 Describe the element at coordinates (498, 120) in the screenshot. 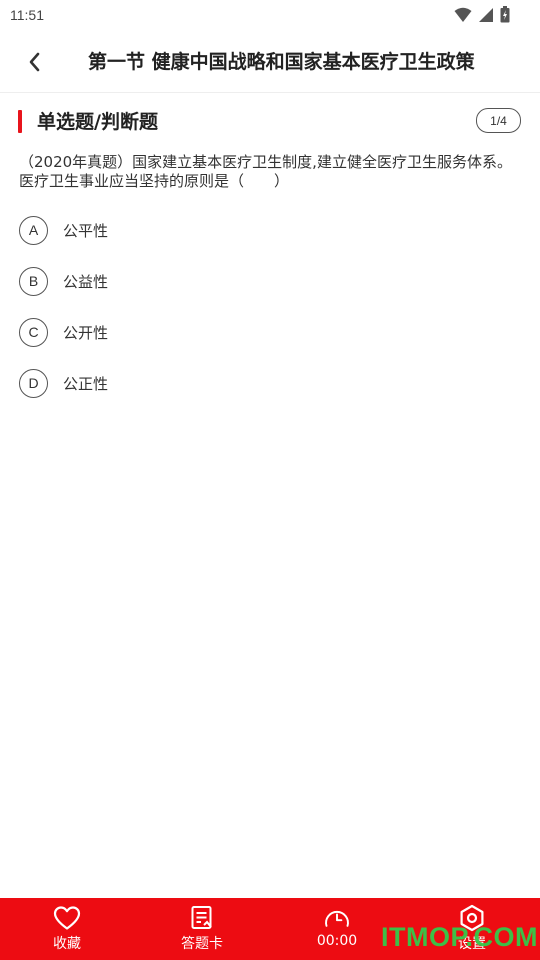

I see `question-progress-badge: 1/4` at that location.